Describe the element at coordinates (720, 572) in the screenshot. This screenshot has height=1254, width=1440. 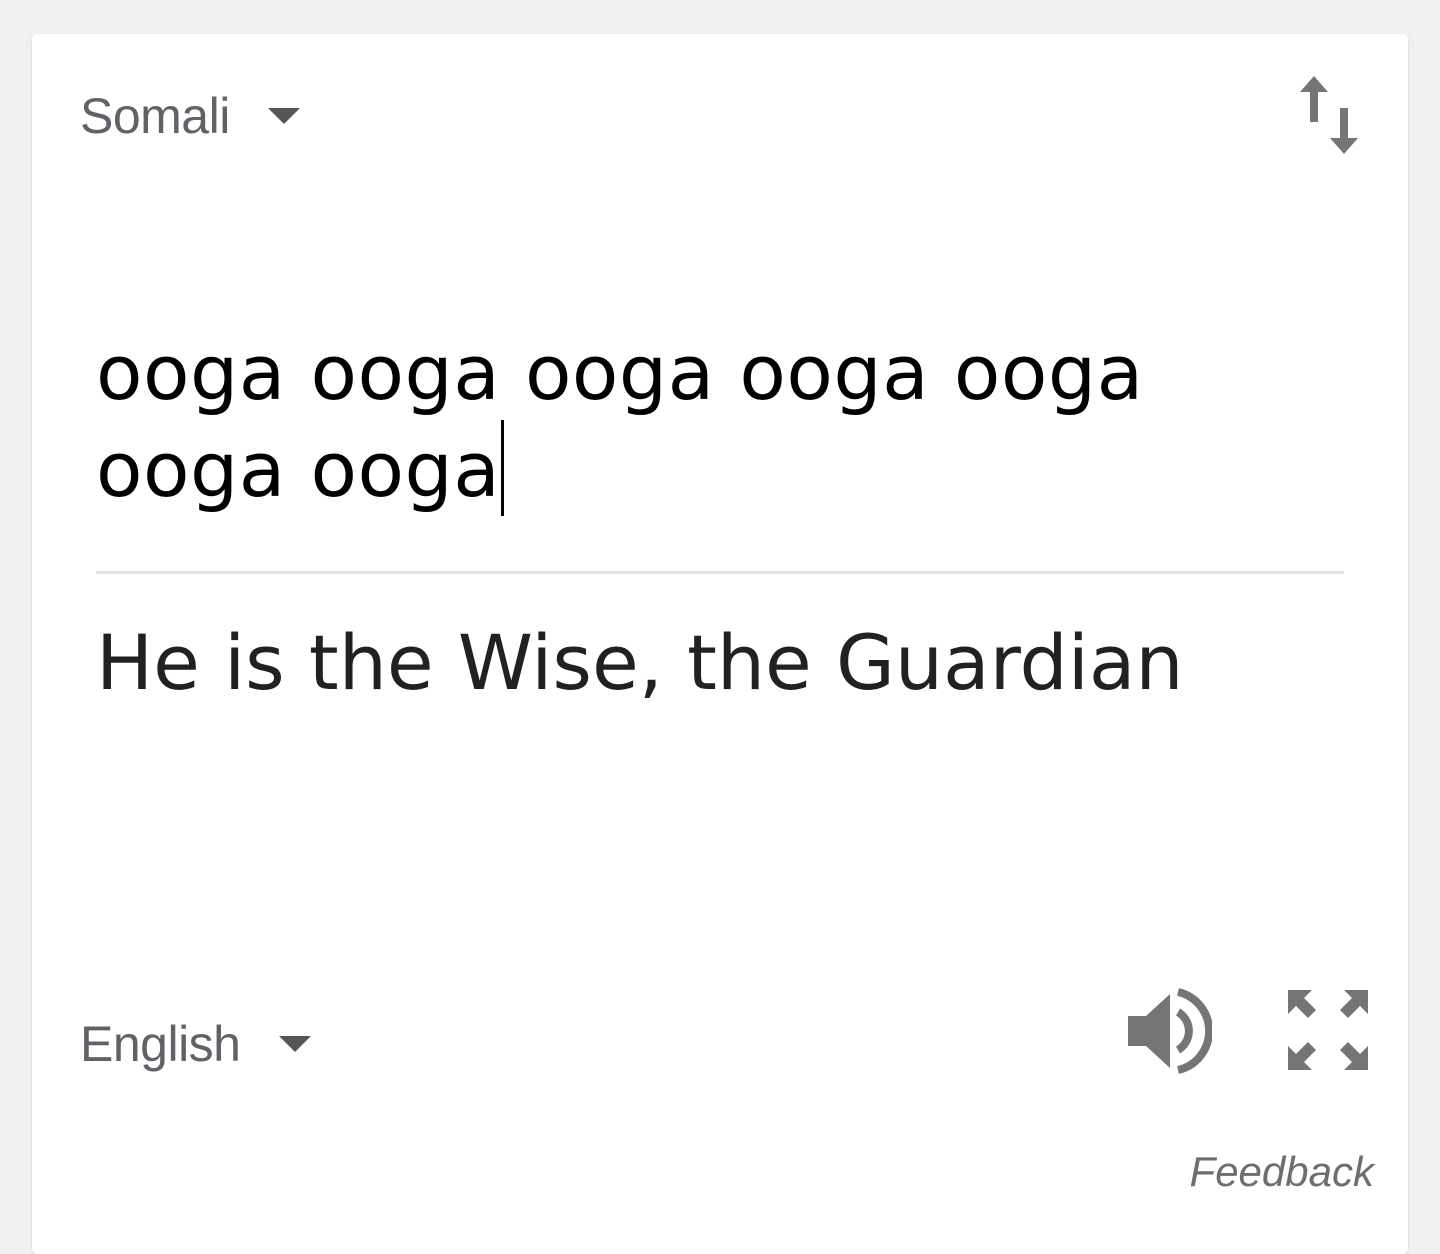
I see `divider` at that location.